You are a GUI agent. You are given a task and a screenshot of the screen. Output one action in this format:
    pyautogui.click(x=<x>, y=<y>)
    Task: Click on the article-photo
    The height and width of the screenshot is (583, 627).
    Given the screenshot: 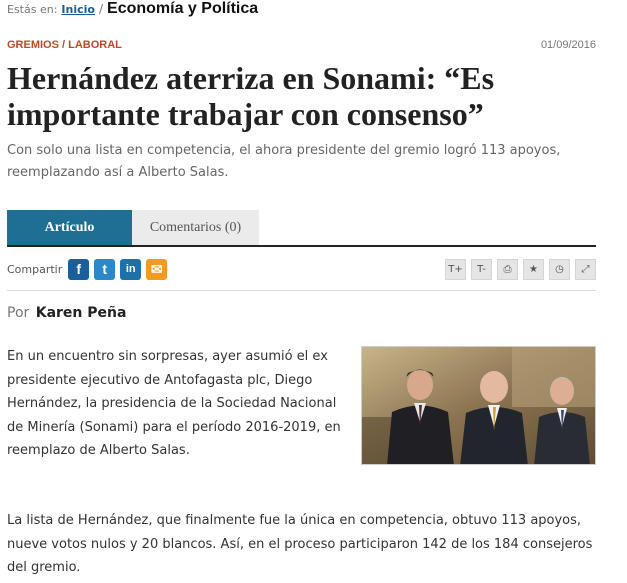 What is the action you would take?
    pyautogui.click(x=478, y=405)
    